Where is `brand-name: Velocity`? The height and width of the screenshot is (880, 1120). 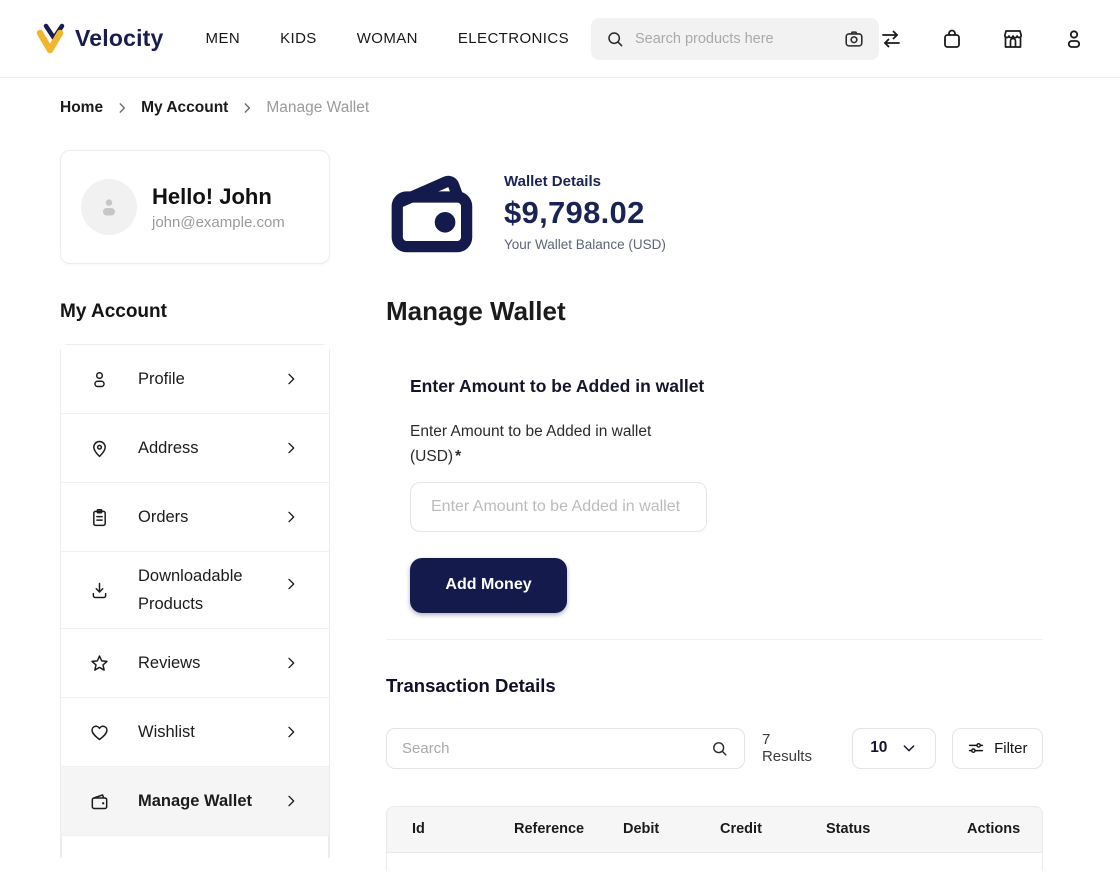
brand-name: Velocity is located at coordinates (119, 38).